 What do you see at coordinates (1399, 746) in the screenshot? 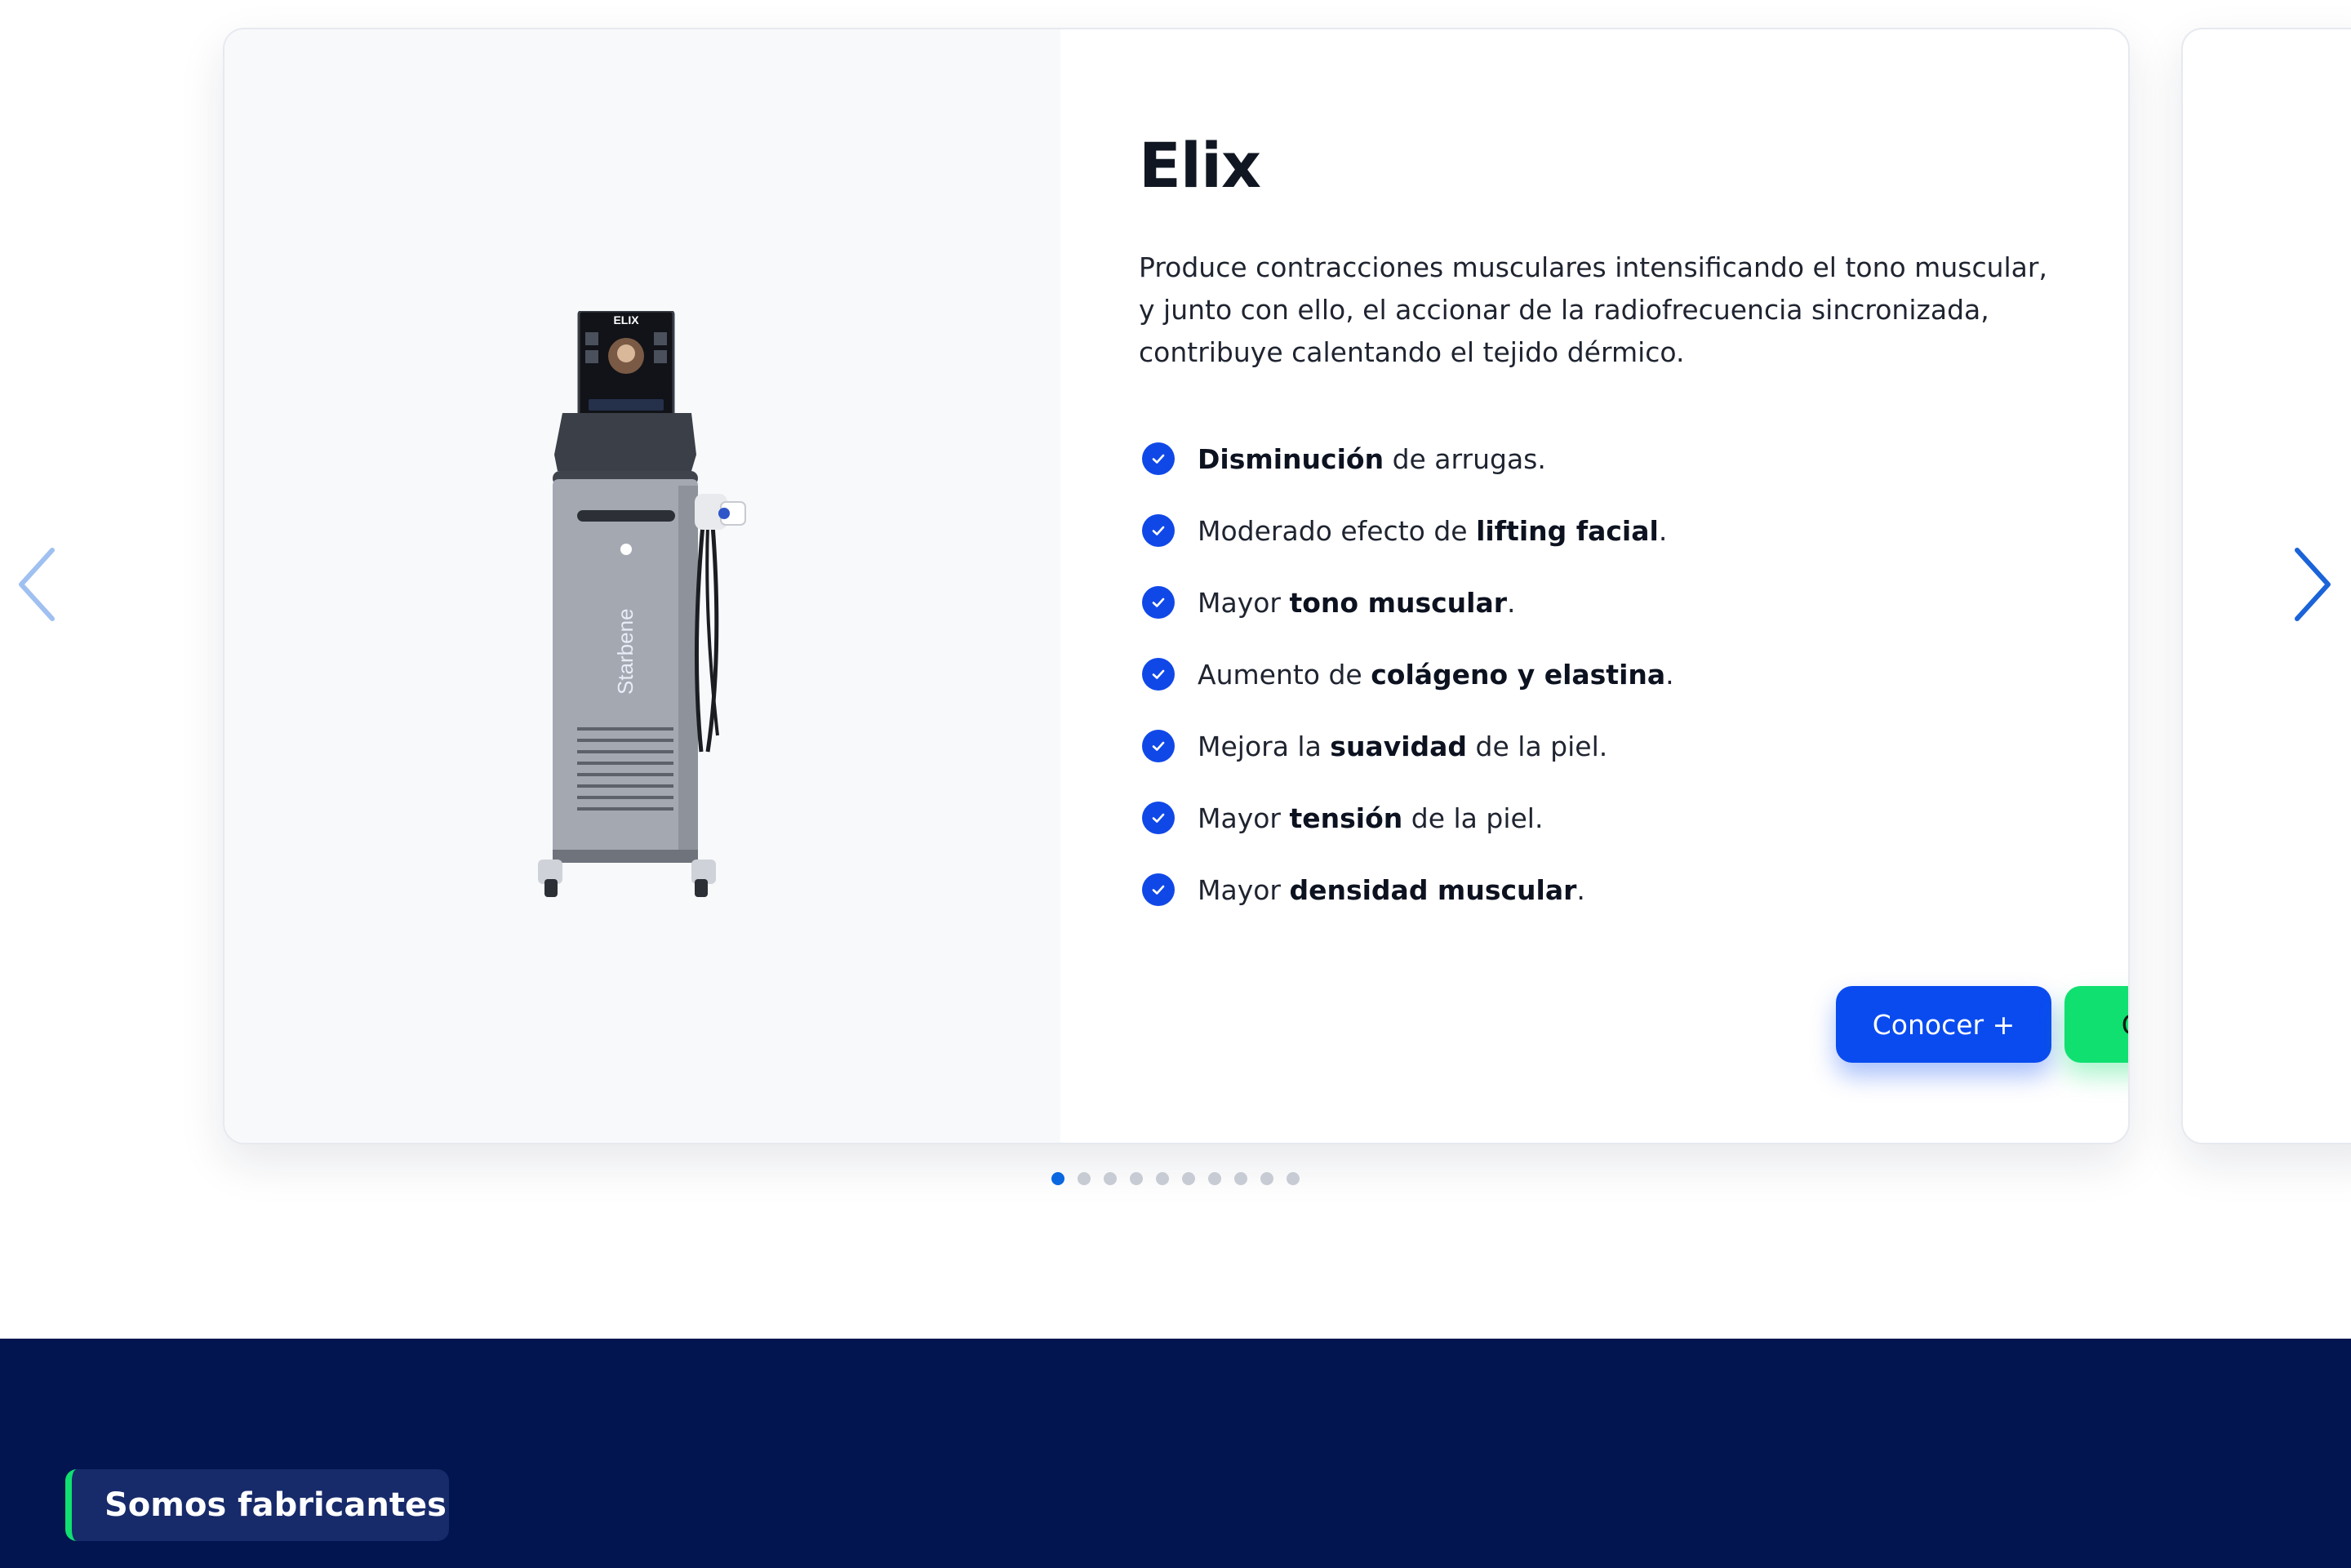
I see `benefit-highlight: suavidad` at bounding box center [1399, 746].